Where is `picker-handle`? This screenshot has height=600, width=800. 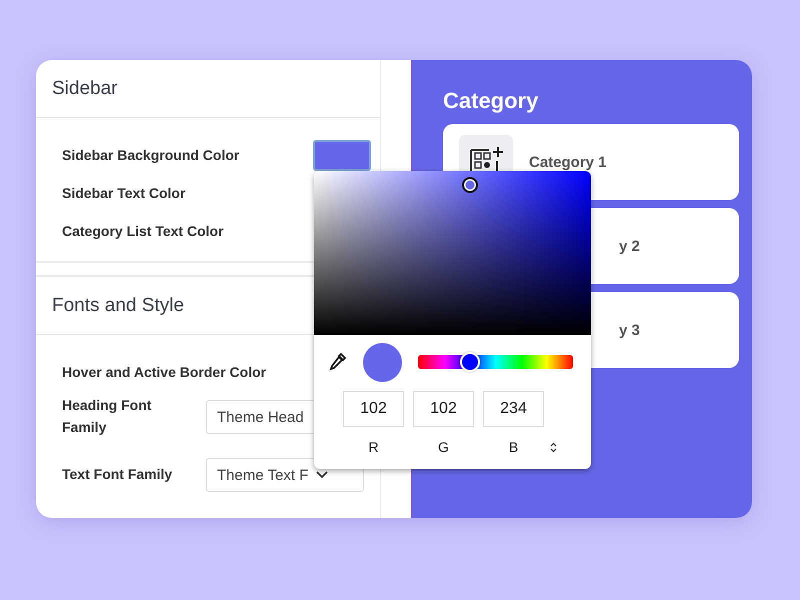
picker-handle is located at coordinates (470, 184).